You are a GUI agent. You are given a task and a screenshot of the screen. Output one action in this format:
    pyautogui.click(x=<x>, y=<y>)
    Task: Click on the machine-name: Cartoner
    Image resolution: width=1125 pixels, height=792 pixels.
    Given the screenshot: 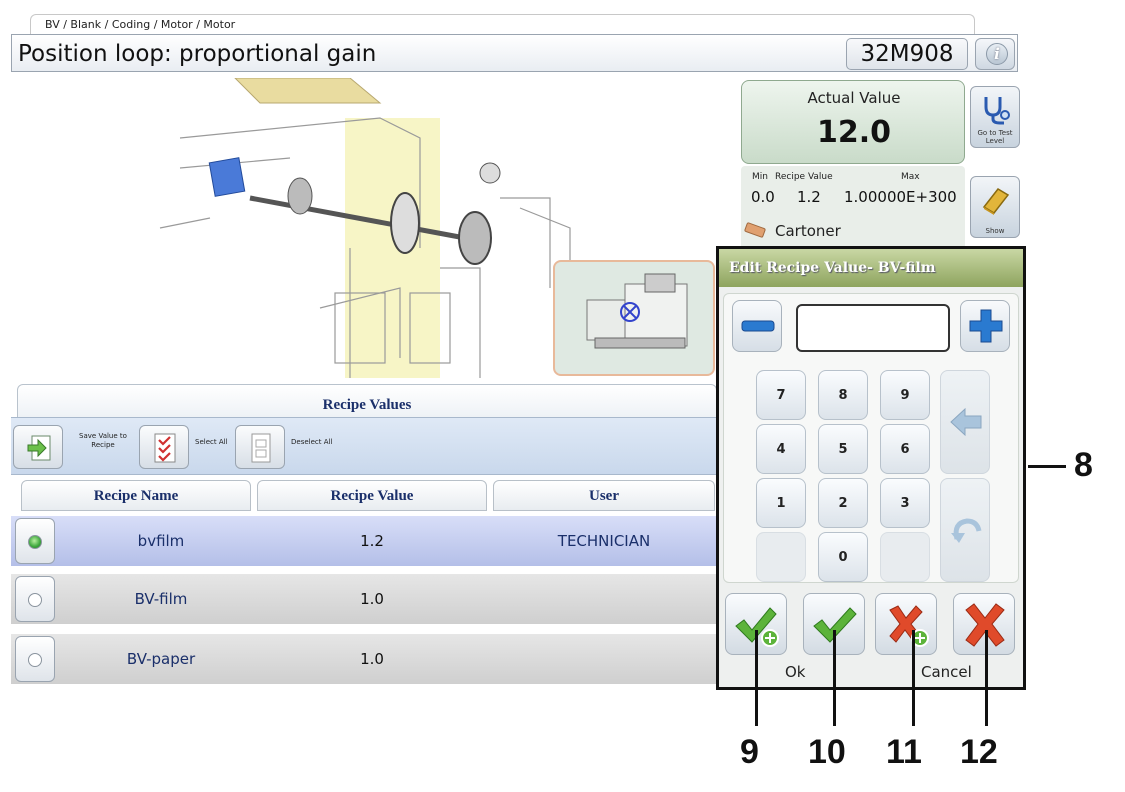 What is the action you would take?
    pyautogui.click(x=808, y=231)
    